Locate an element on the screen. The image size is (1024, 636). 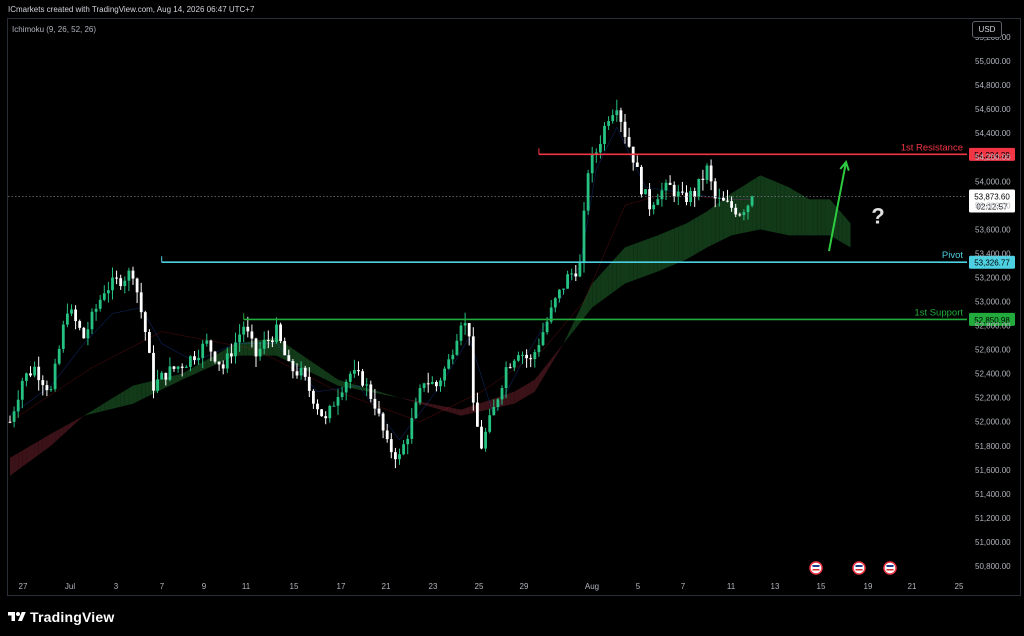
tradingview-logo: TradingView is located at coordinates (61, 617).